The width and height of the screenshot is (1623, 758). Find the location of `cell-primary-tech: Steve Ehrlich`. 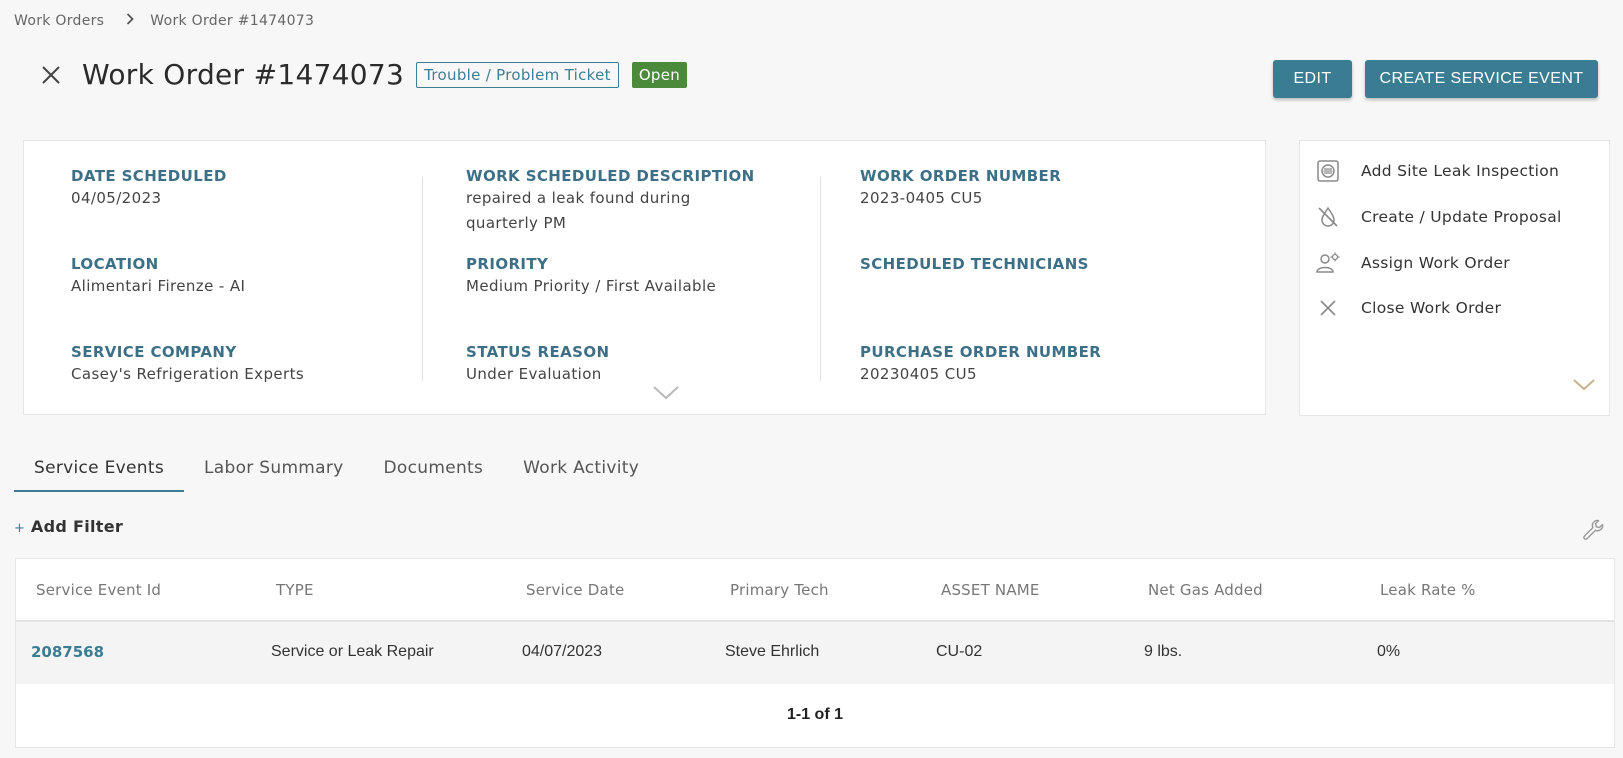

cell-primary-tech: Steve Ehrlich is located at coordinates (772, 651).